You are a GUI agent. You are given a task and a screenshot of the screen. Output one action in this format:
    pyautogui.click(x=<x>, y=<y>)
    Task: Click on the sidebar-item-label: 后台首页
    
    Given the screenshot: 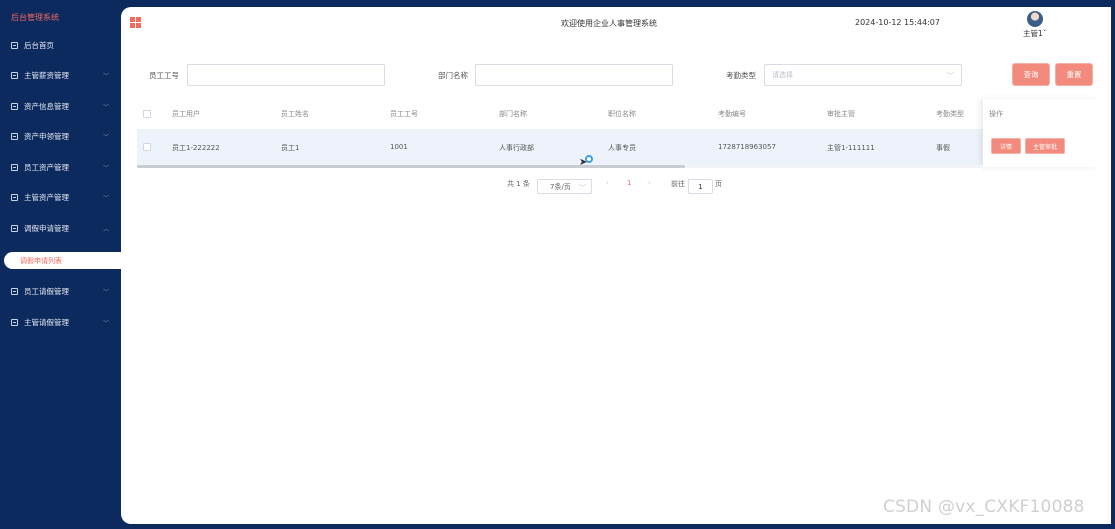 What is the action you would take?
    pyautogui.click(x=39, y=45)
    